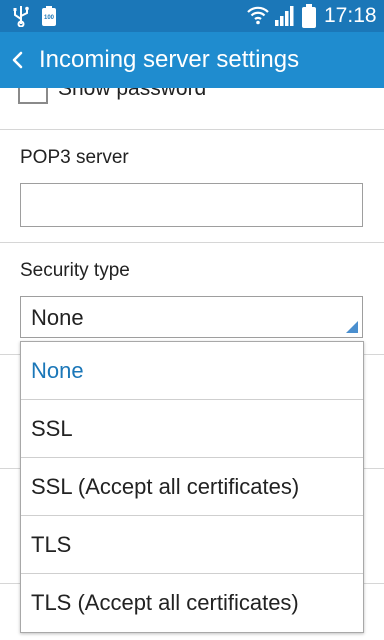  I want to click on dropdown-arrow-icon, so click(352, 327).